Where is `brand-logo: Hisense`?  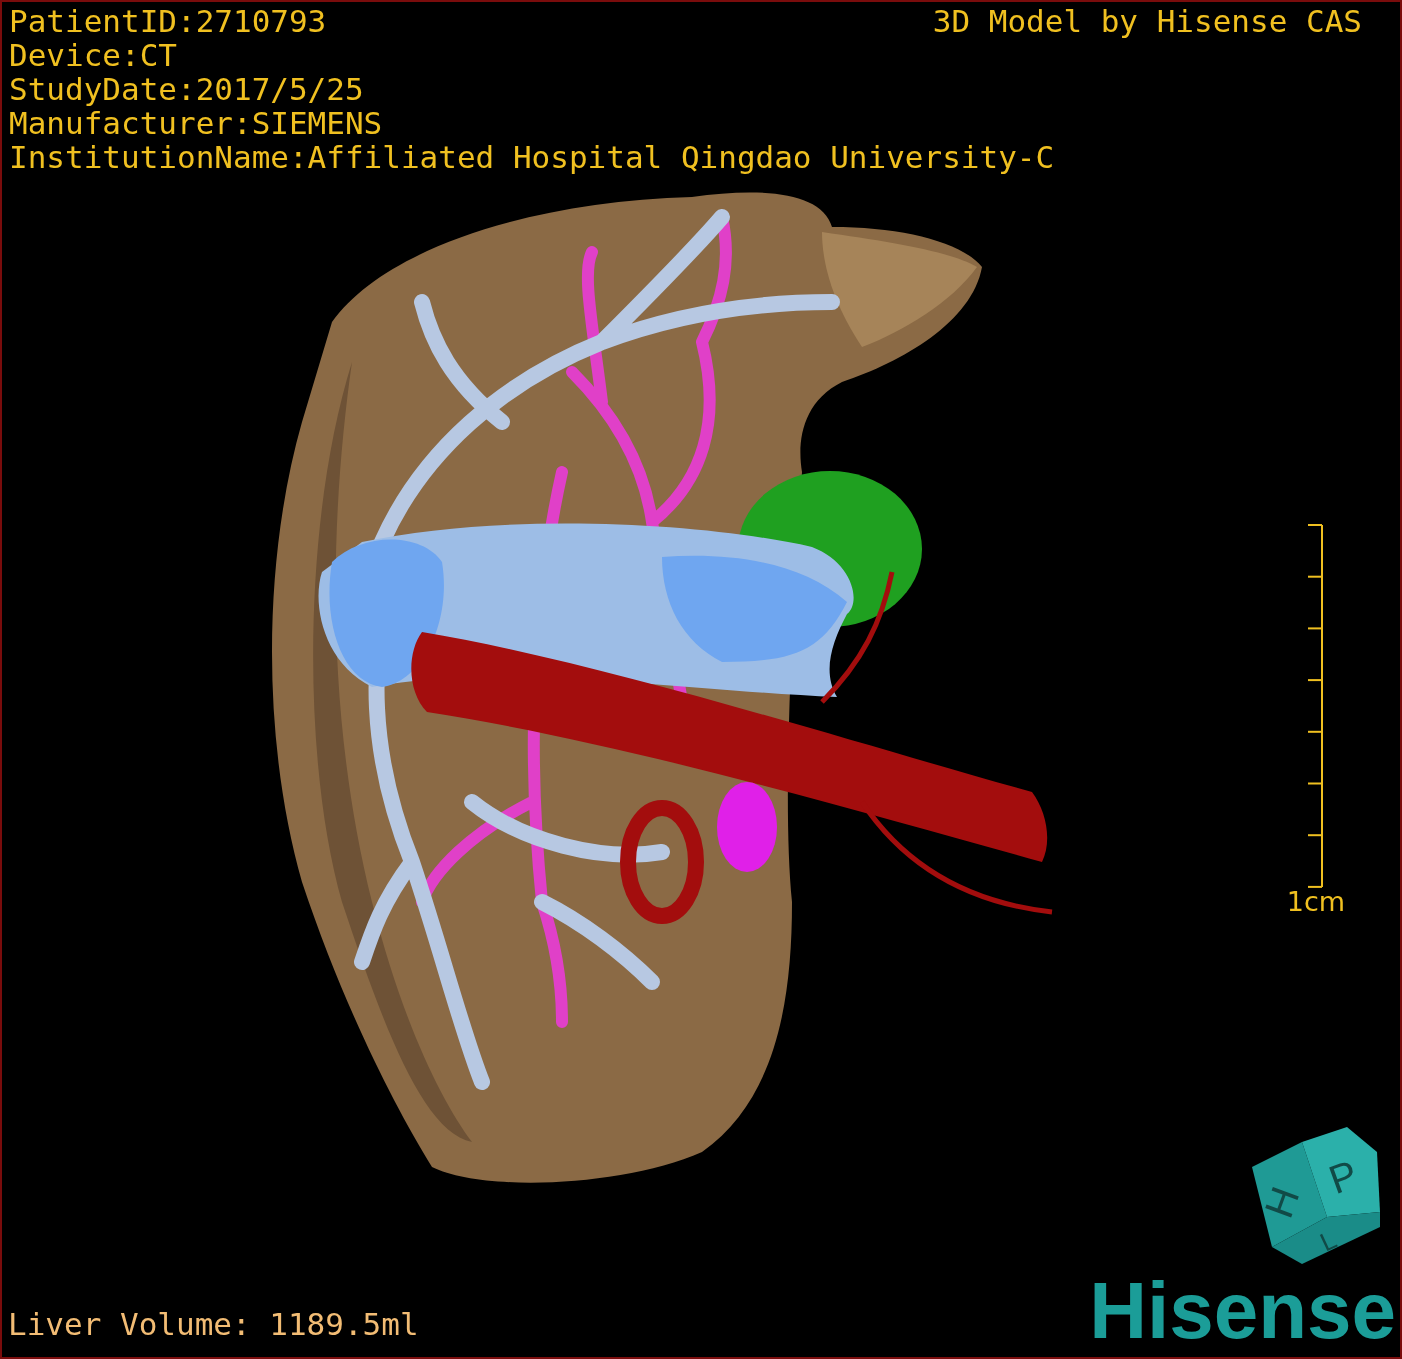 brand-logo: Hisense is located at coordinates (1242, 1311).